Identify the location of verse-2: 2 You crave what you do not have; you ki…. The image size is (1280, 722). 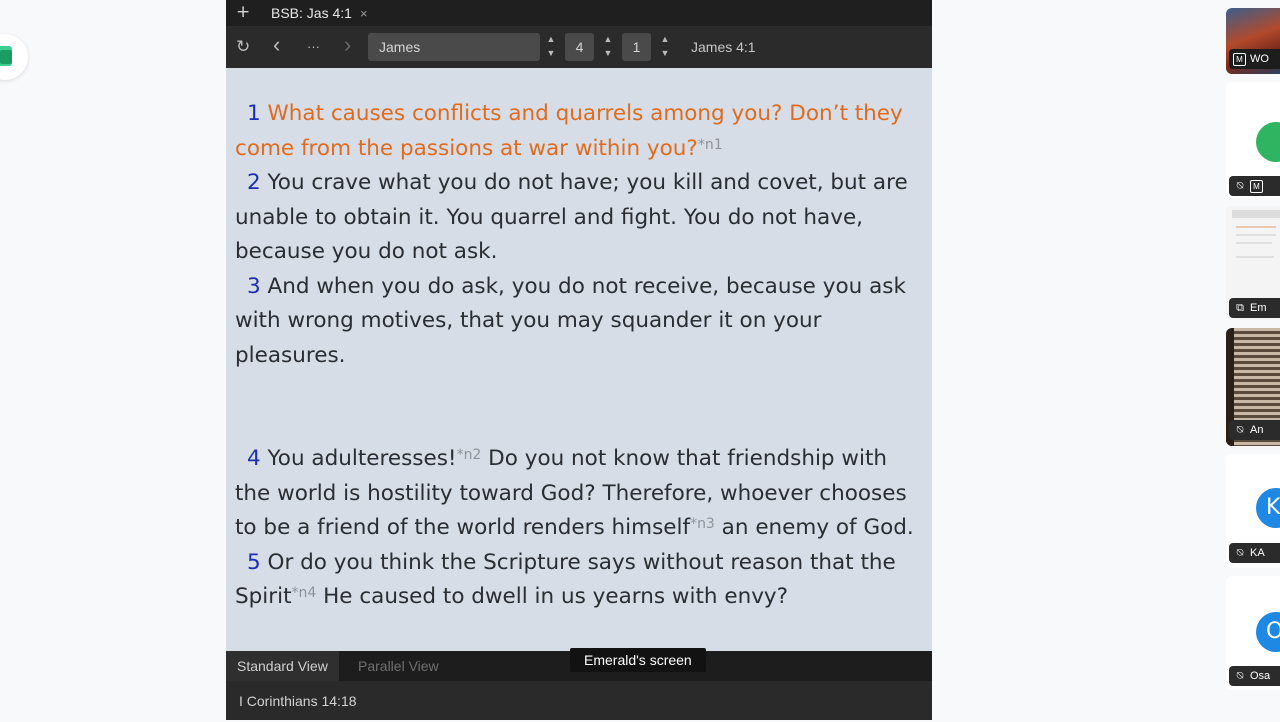
(580, 218).